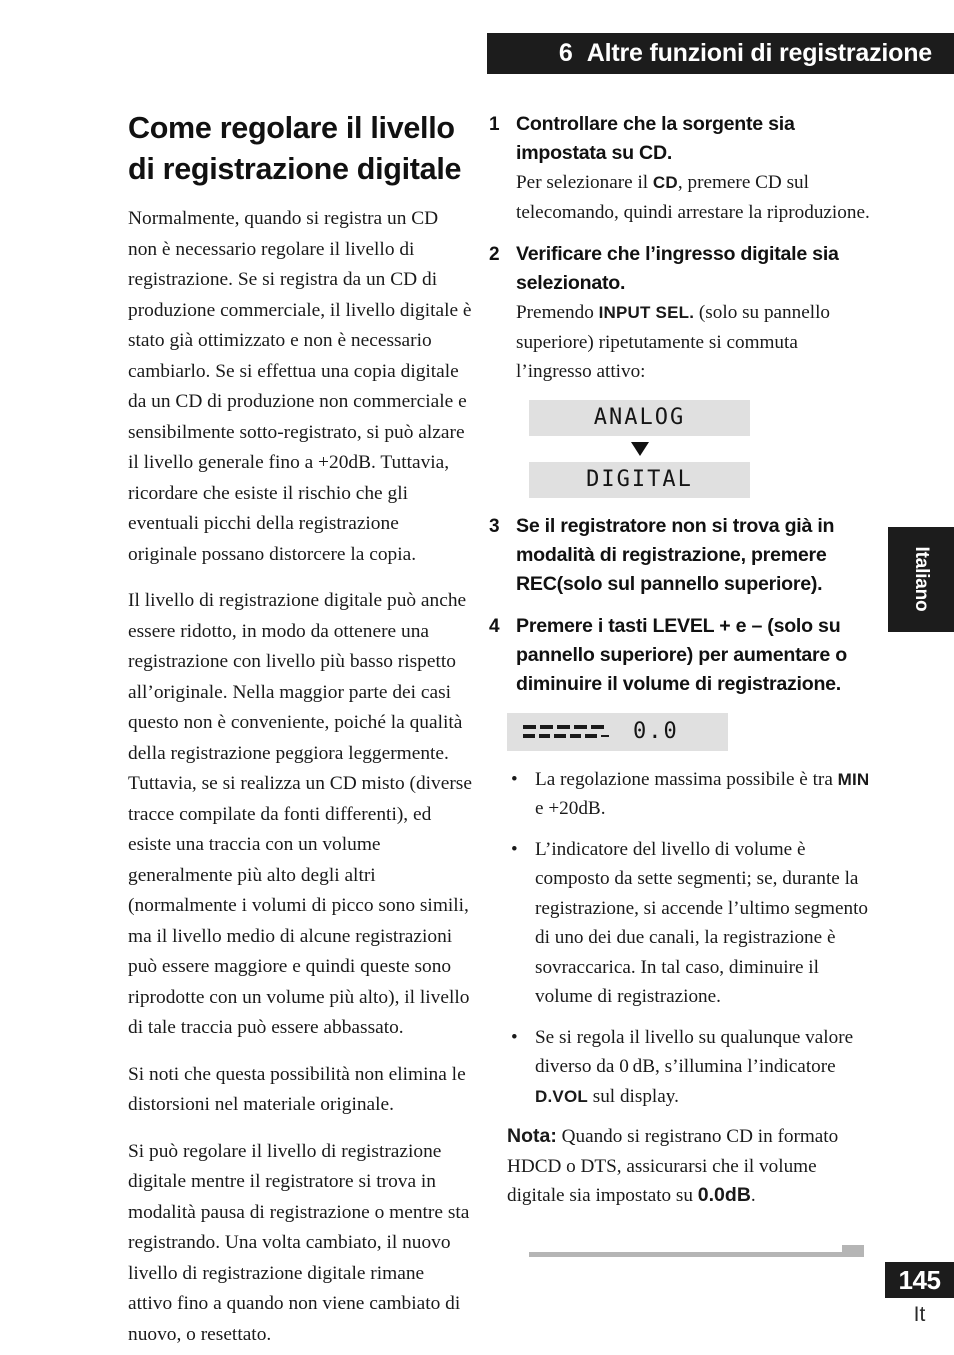 The image size is (954, 1355). What do you see at coordinates (532, 1136) in the screenshot?
I see `note-lead-label: Nota:` at bounding box center [532, 1136].